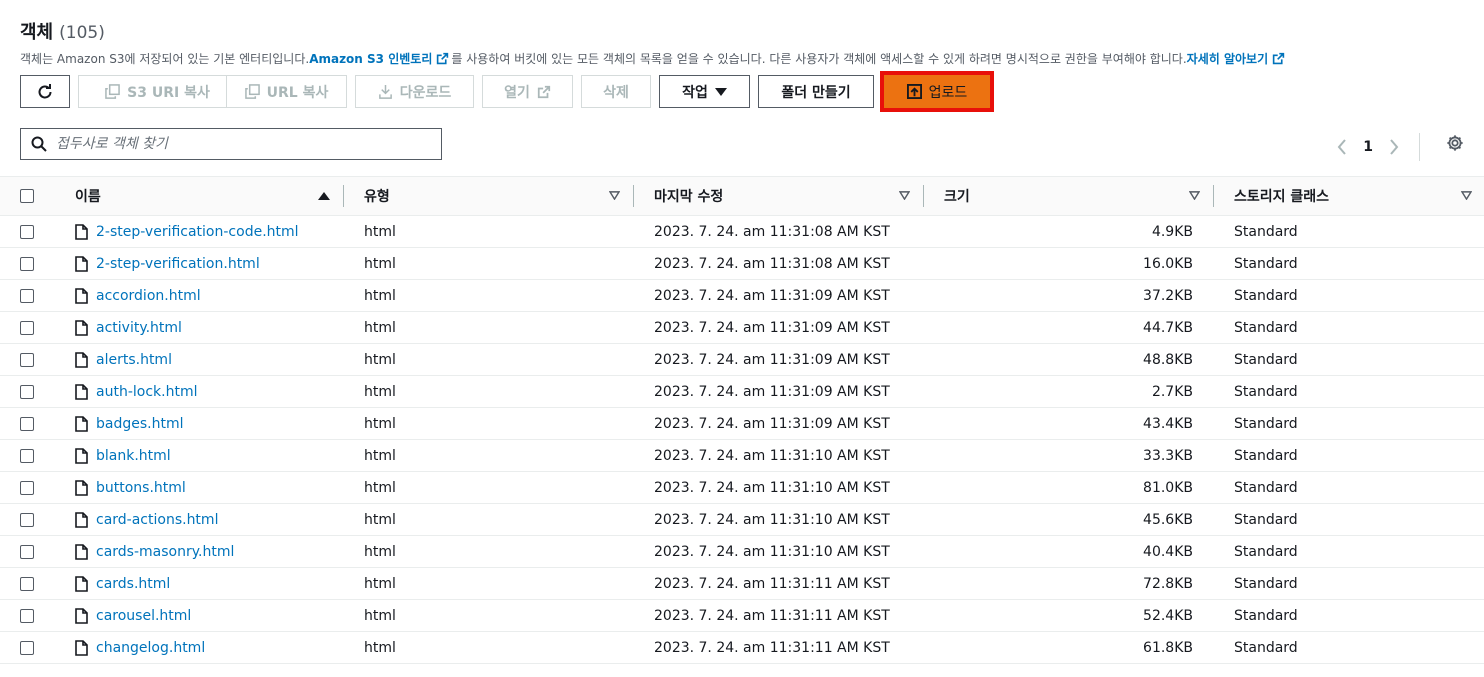 This screenshot has height=677, width=1484. Describe the element at coordinates (1342, 147) in the screenshot. I see `chevron-left-icon` at that location.